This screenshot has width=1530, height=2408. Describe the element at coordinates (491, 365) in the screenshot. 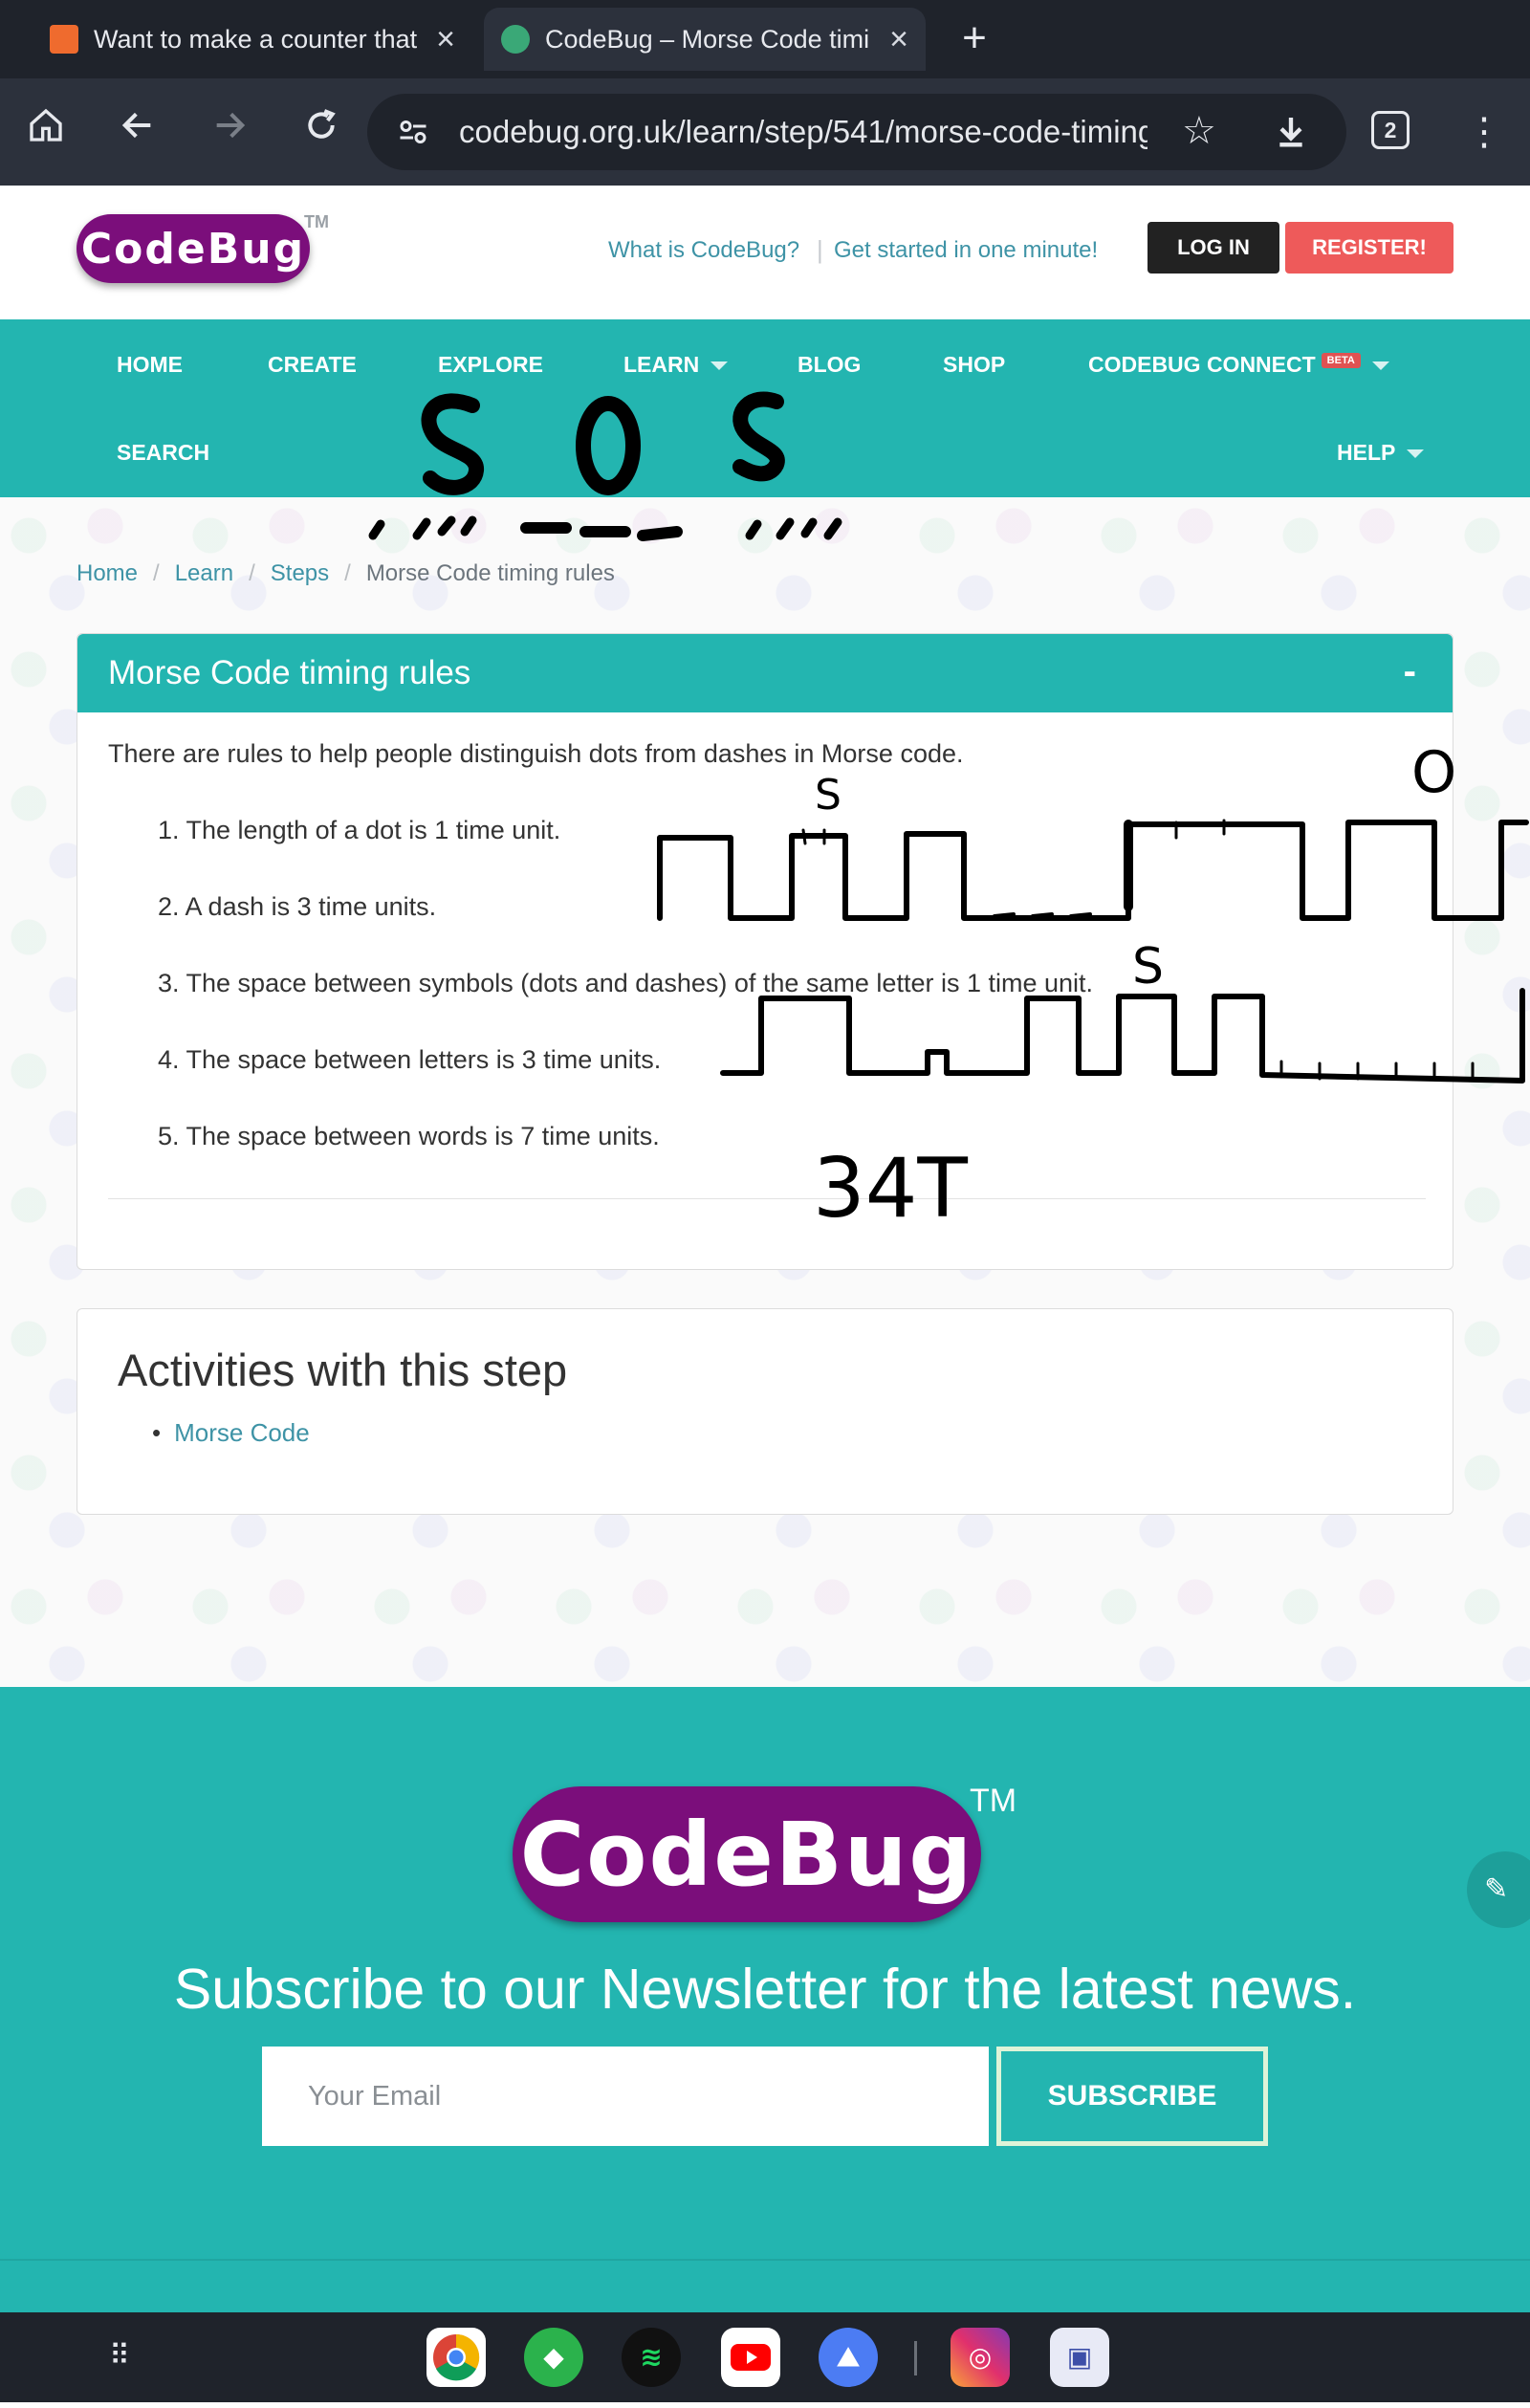

I see `nav-explore: EXPLORE` at that location.